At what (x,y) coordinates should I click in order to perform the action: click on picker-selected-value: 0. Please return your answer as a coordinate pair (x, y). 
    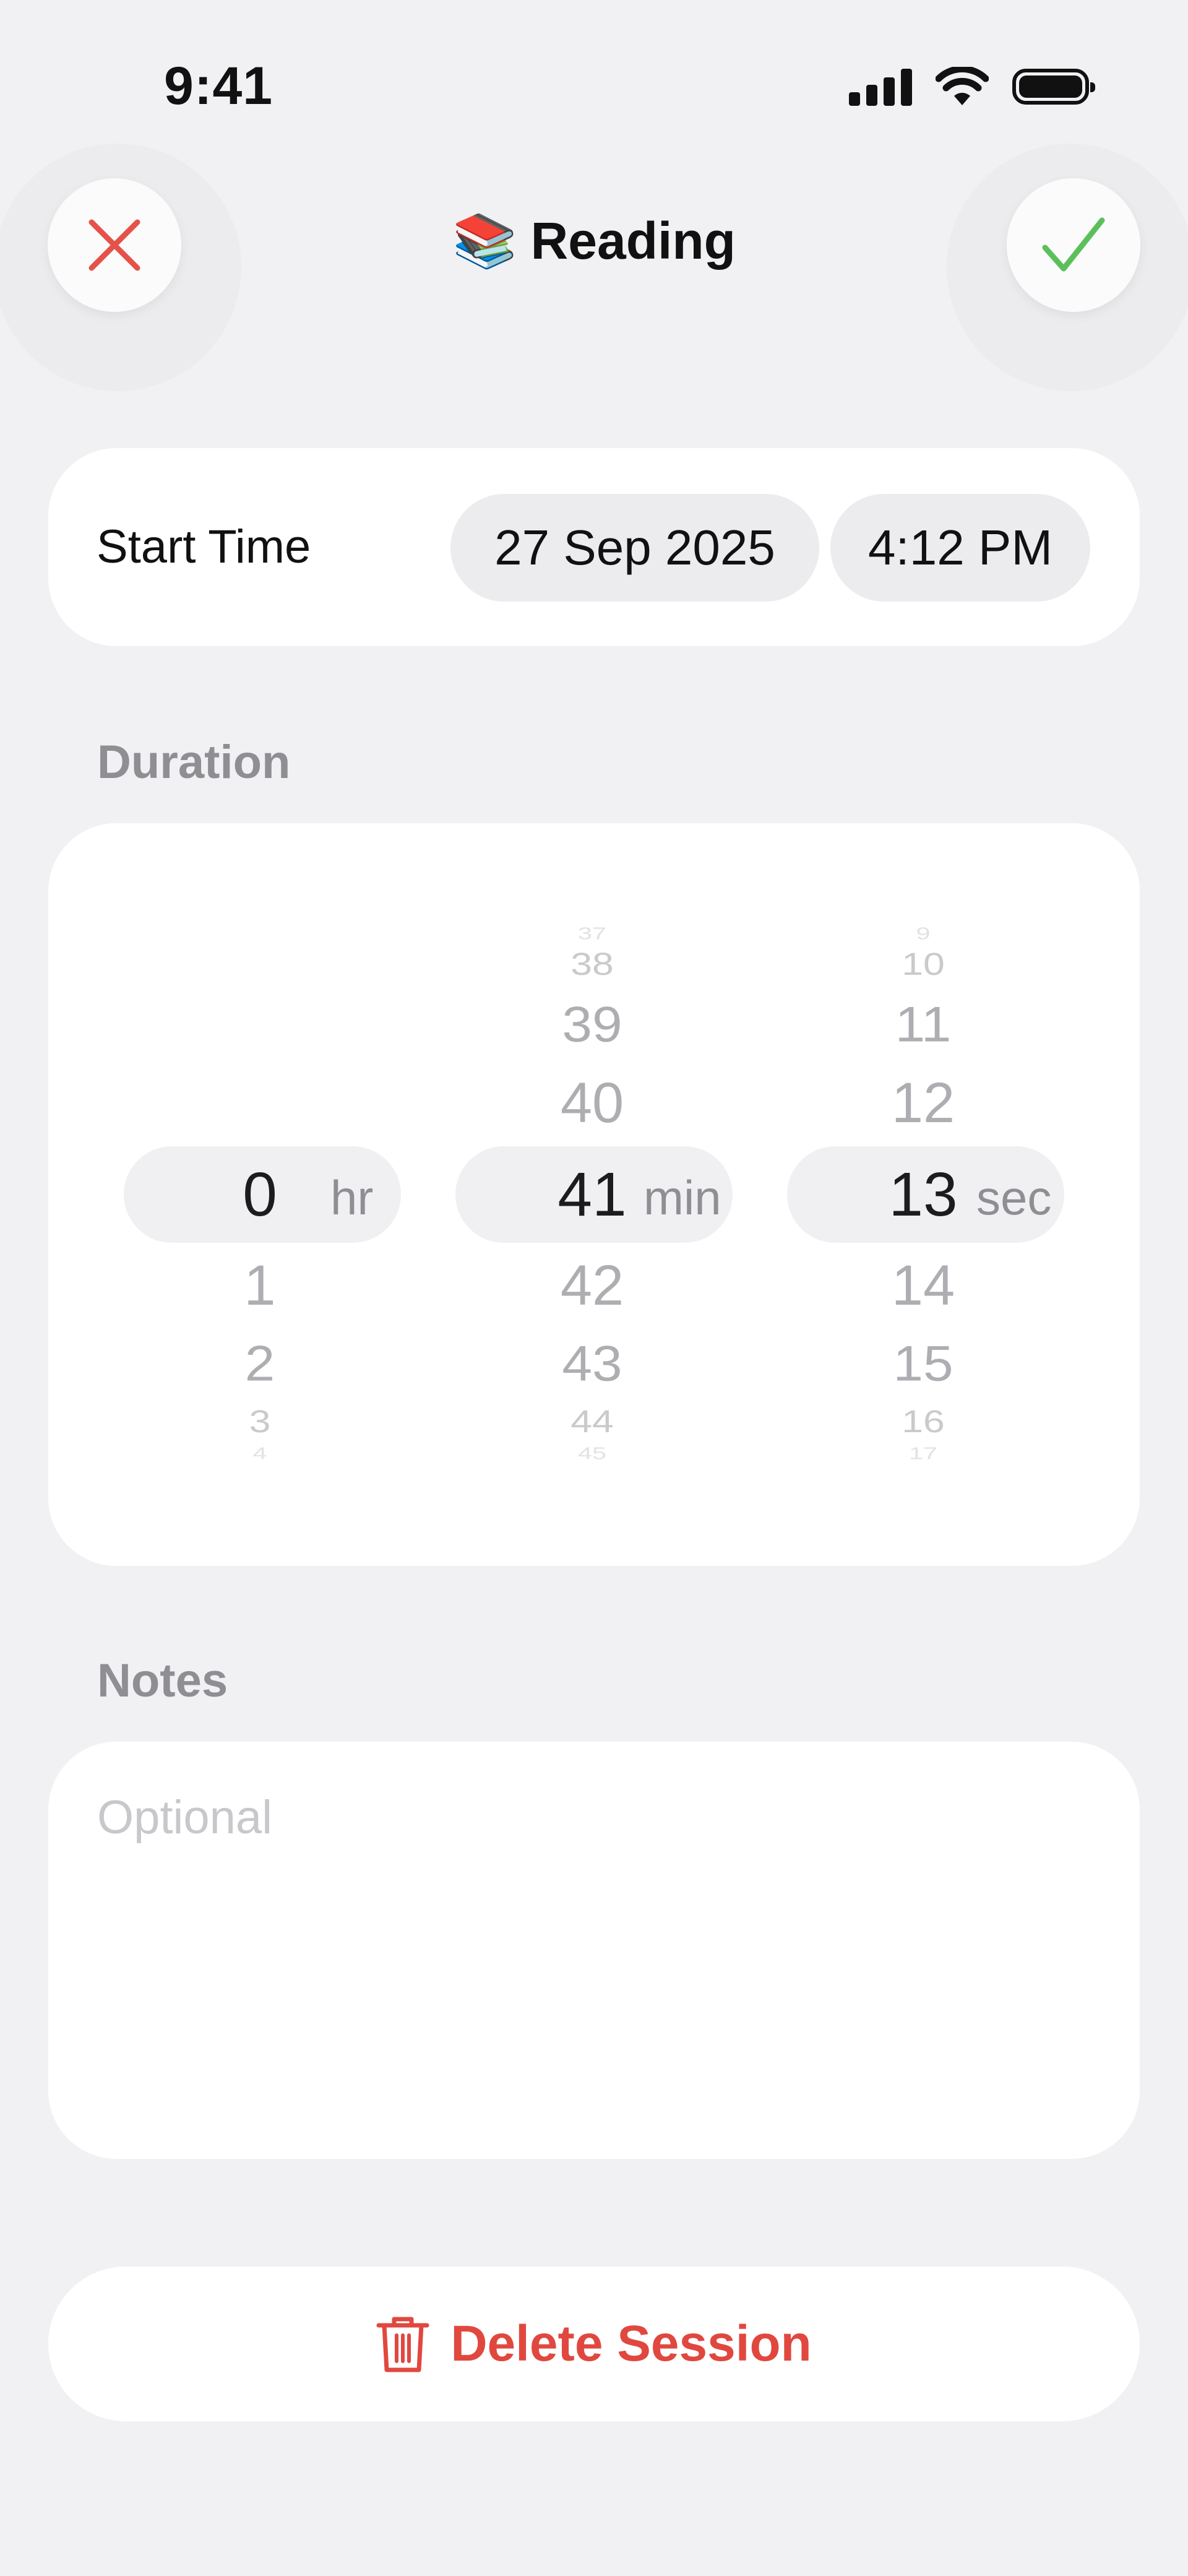
    Looking at the image, I should click on (260, 1194).